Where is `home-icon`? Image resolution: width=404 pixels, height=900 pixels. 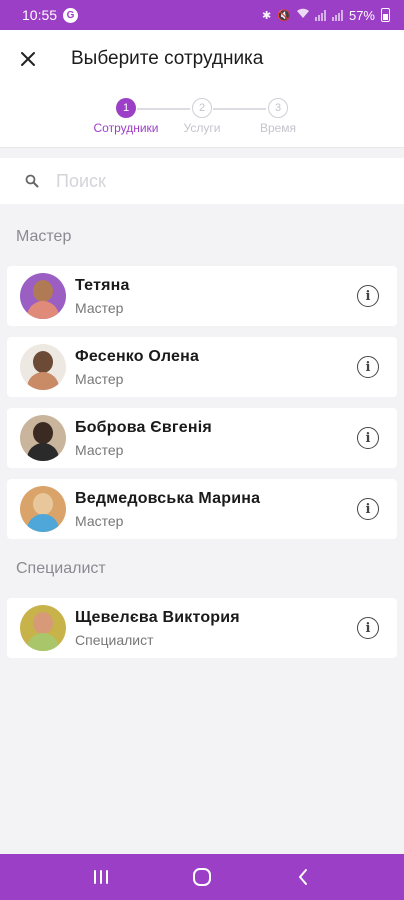
home-icon is located at coordinates (201, 877).